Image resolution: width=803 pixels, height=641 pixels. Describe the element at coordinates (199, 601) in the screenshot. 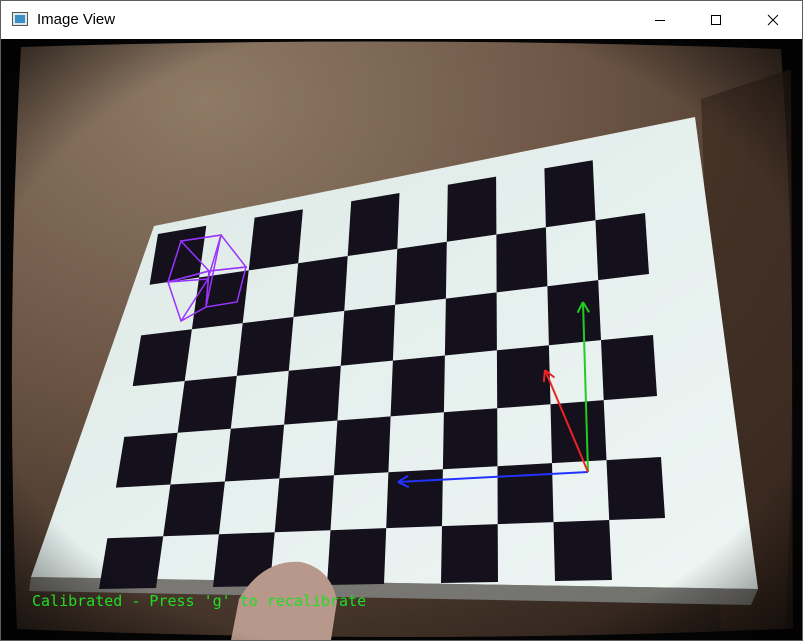

I see `calibration-status: Calibrated - Press 'g' to recalibrate` at that location.